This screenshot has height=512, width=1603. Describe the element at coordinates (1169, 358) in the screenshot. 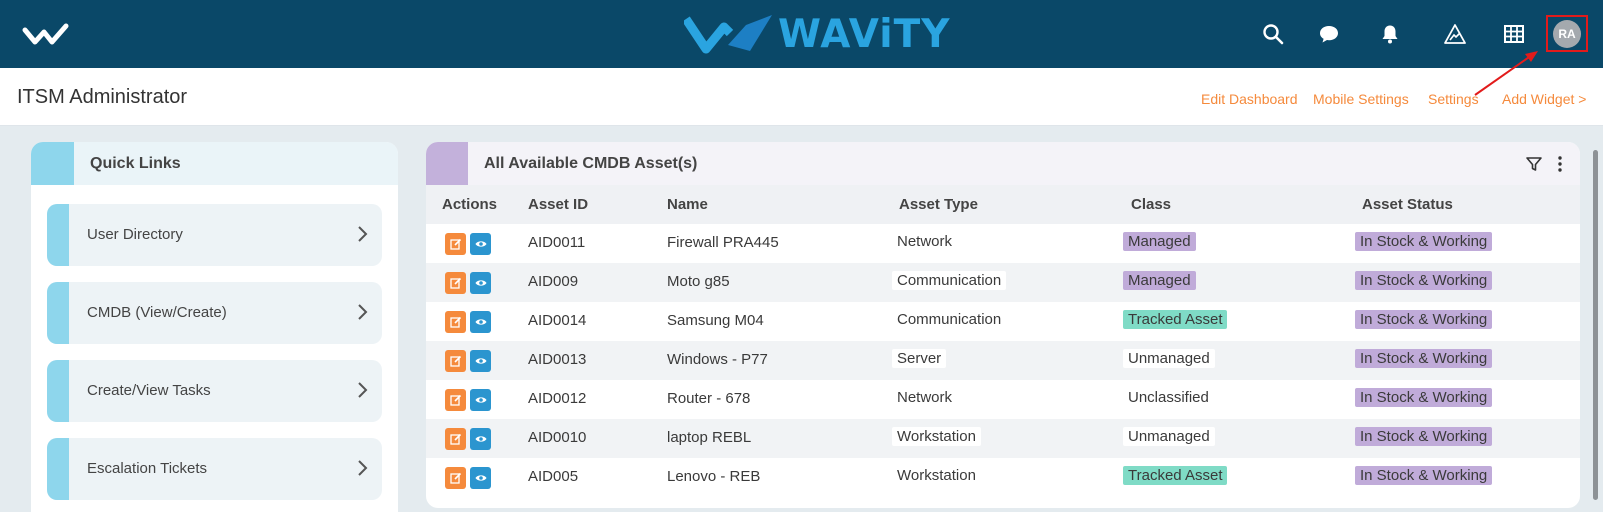

I see `class-badge: Unmanaged` at that location.